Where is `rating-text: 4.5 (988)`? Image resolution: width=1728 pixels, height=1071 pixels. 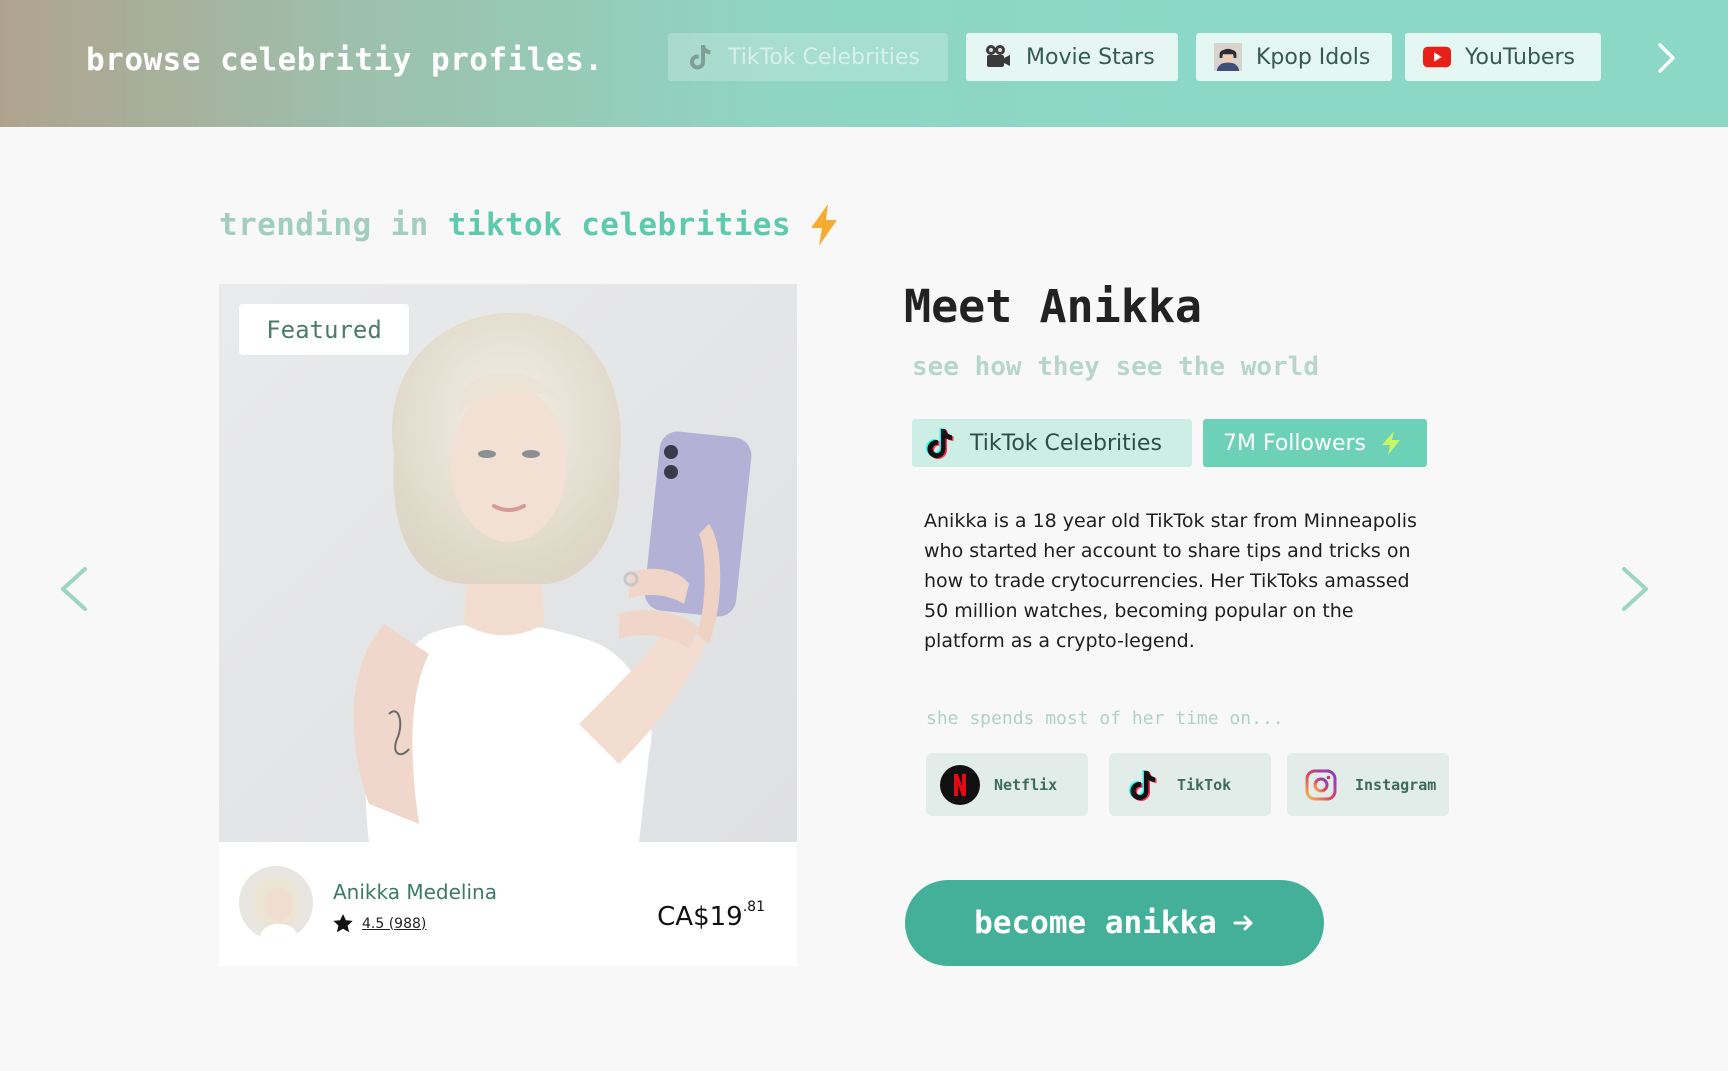
rating-text: 4.5 (988) is located at coordinates (394, 924).